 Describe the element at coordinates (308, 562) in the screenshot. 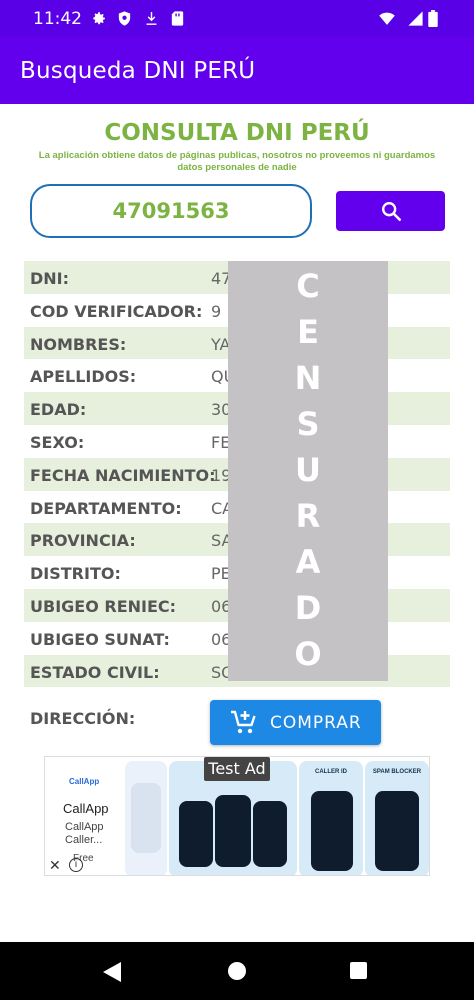

I see `censor-letter: A` at that location.